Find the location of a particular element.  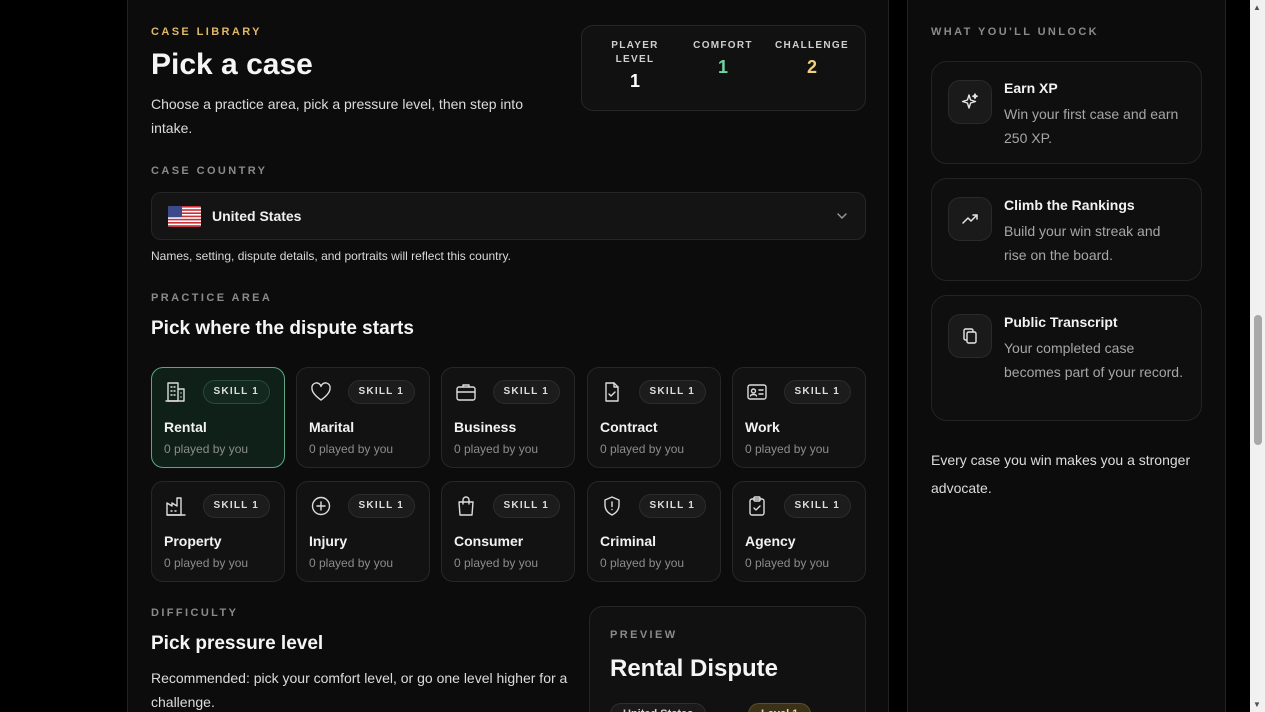

practice-area-label: PRACTICE AREA is located at coordinates (212, 298).